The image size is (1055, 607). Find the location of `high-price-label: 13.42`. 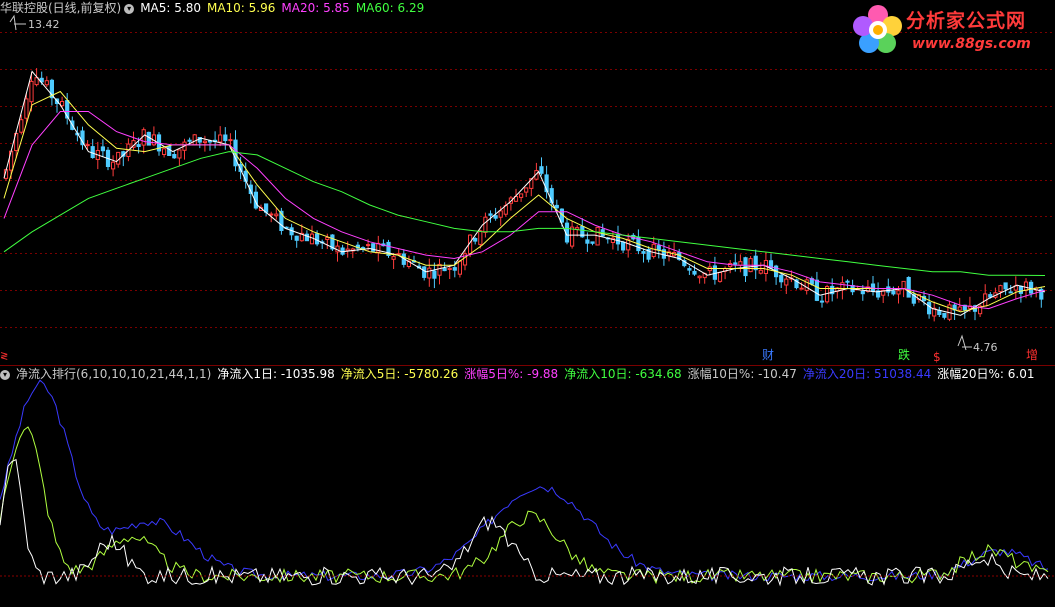

high-price-label: 13.42 is located at coordinates (34, 22).